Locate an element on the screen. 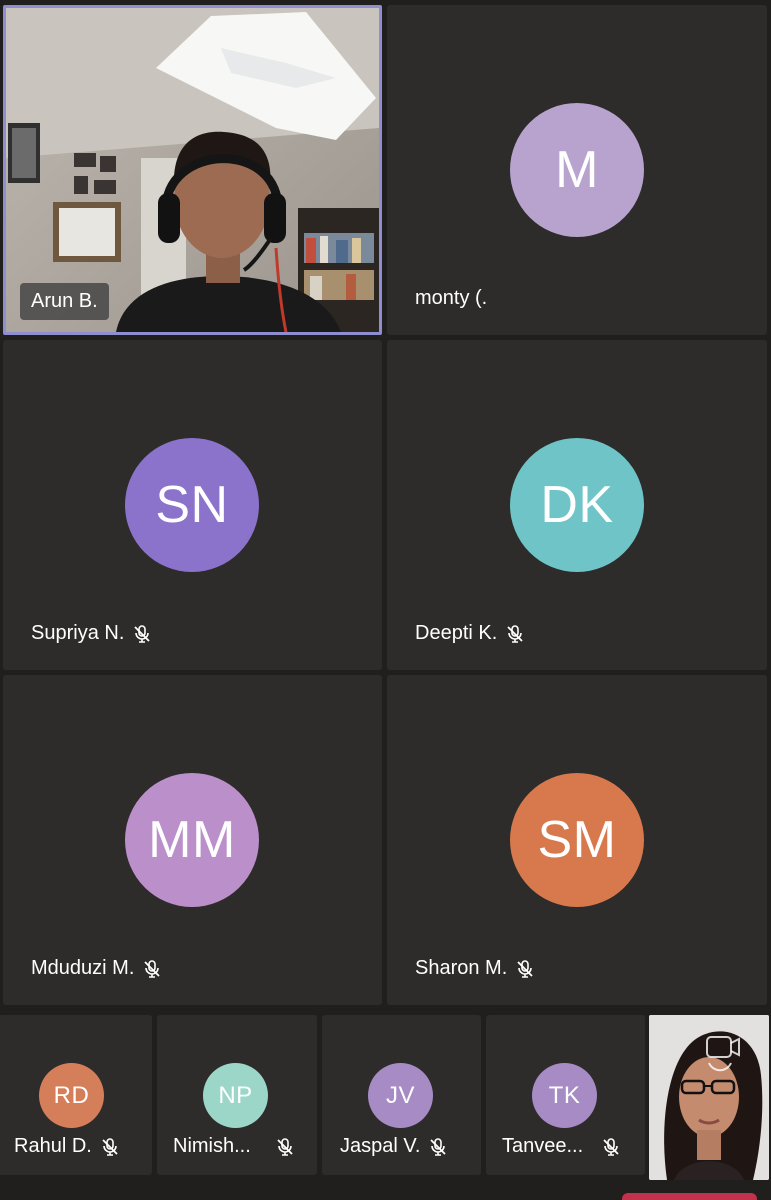 The width and height of the screenshot is (771, 1200). self-view-video is located at coordinates (709, 1097).